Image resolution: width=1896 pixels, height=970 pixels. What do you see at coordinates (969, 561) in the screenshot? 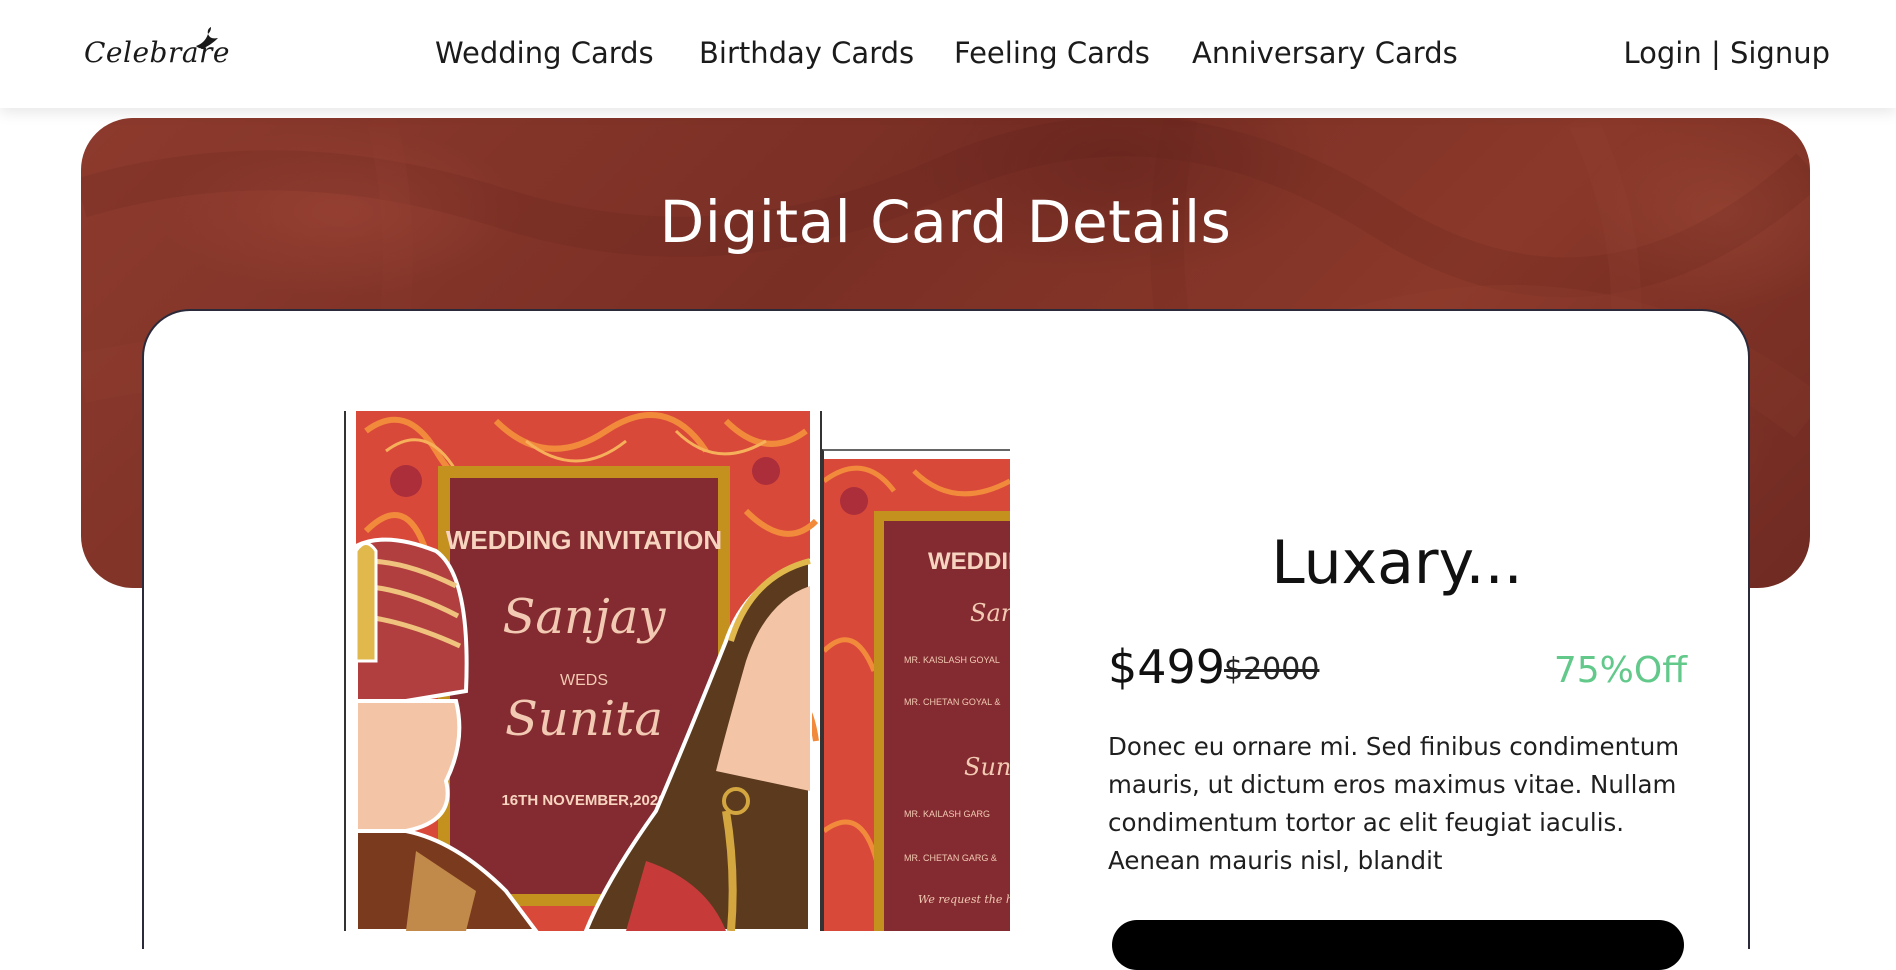
I see `thumb-heading: WEDDING` at bounding box center [969, 561].